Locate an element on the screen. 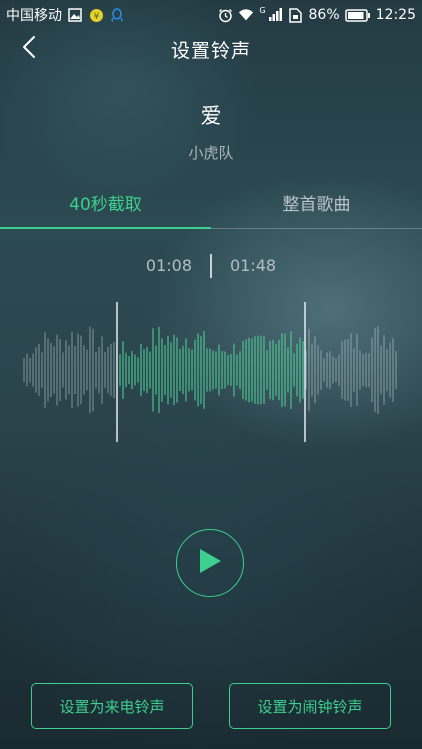 Image resolution: width=422 pixels, height=749 pixels. clip-start-time: 01:08 is located at coordinates (168, 265).